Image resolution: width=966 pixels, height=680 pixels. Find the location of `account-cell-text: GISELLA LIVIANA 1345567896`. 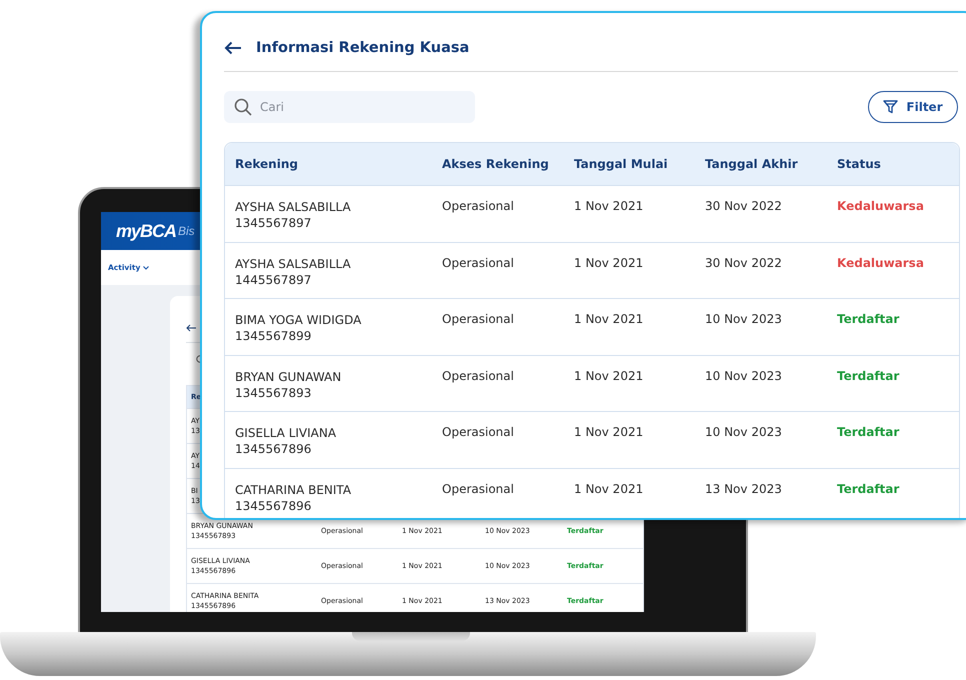

account-cell-text: GISELLA LIVIANA 1345567896 is located at coordinates (286, 441).